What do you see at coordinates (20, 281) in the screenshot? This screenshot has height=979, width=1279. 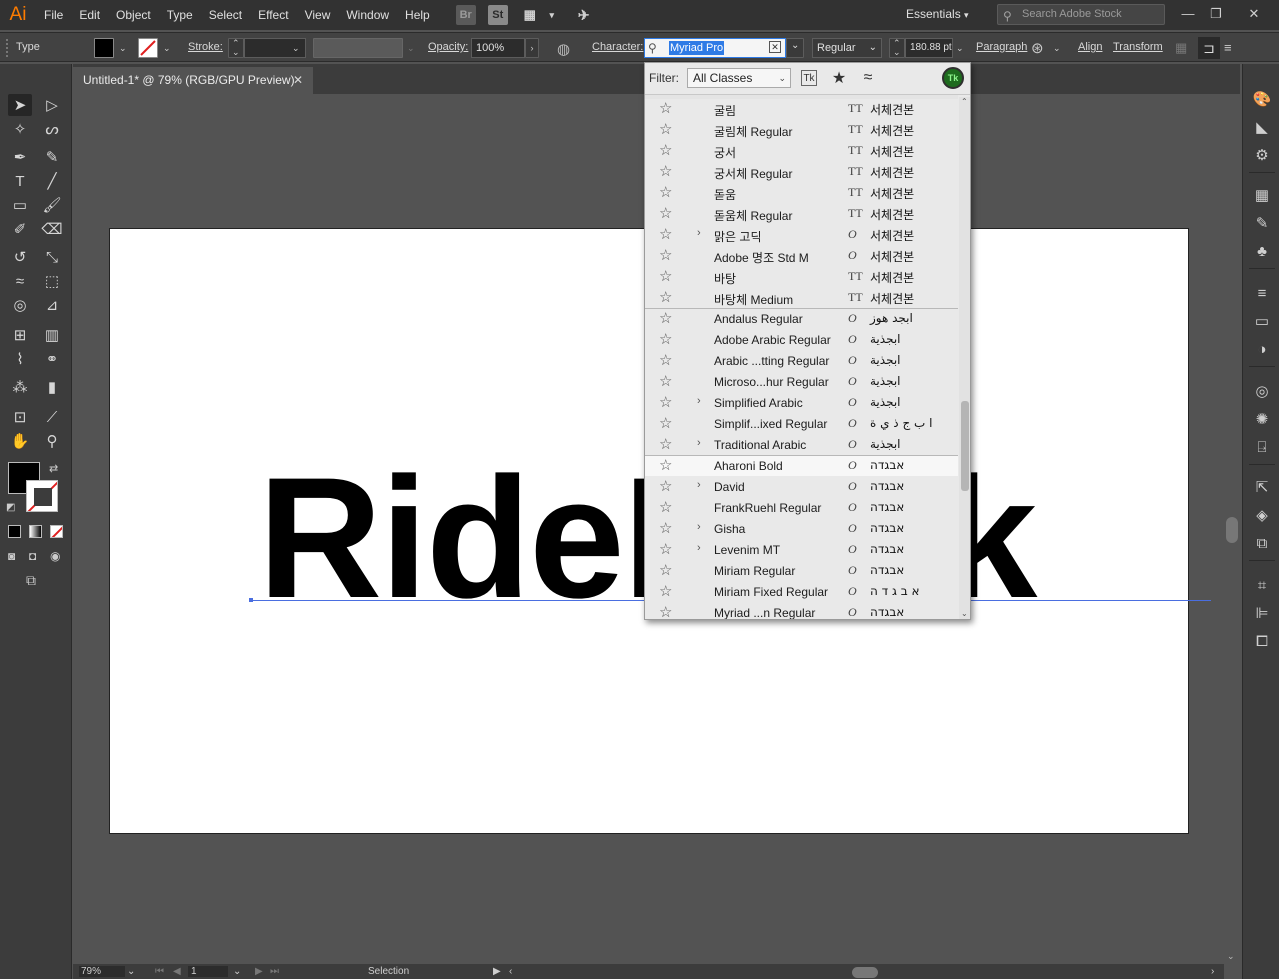 I see `width-tool-icon: ≈` at bounding box center [20, 281].